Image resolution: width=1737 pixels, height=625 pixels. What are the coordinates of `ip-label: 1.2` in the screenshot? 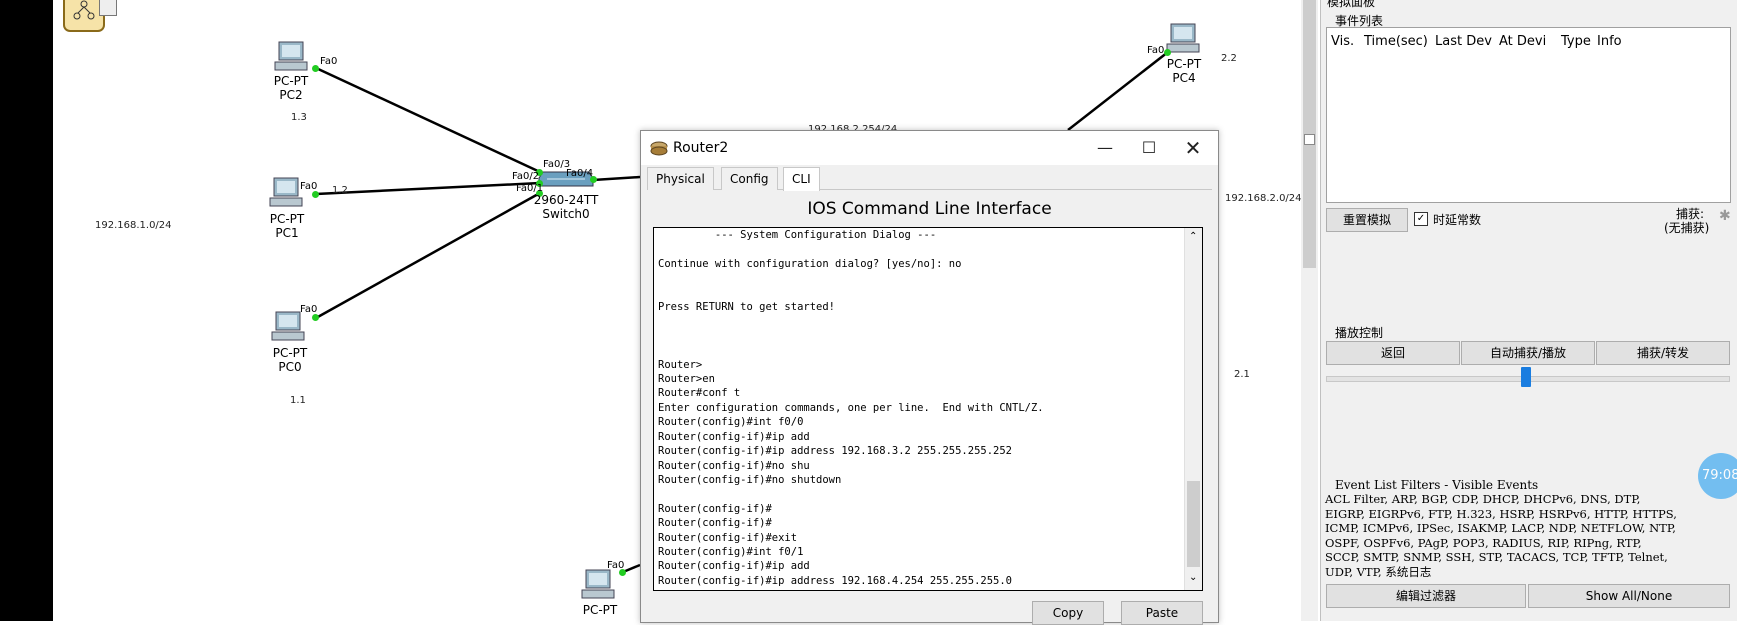 It's located at (340, 190).